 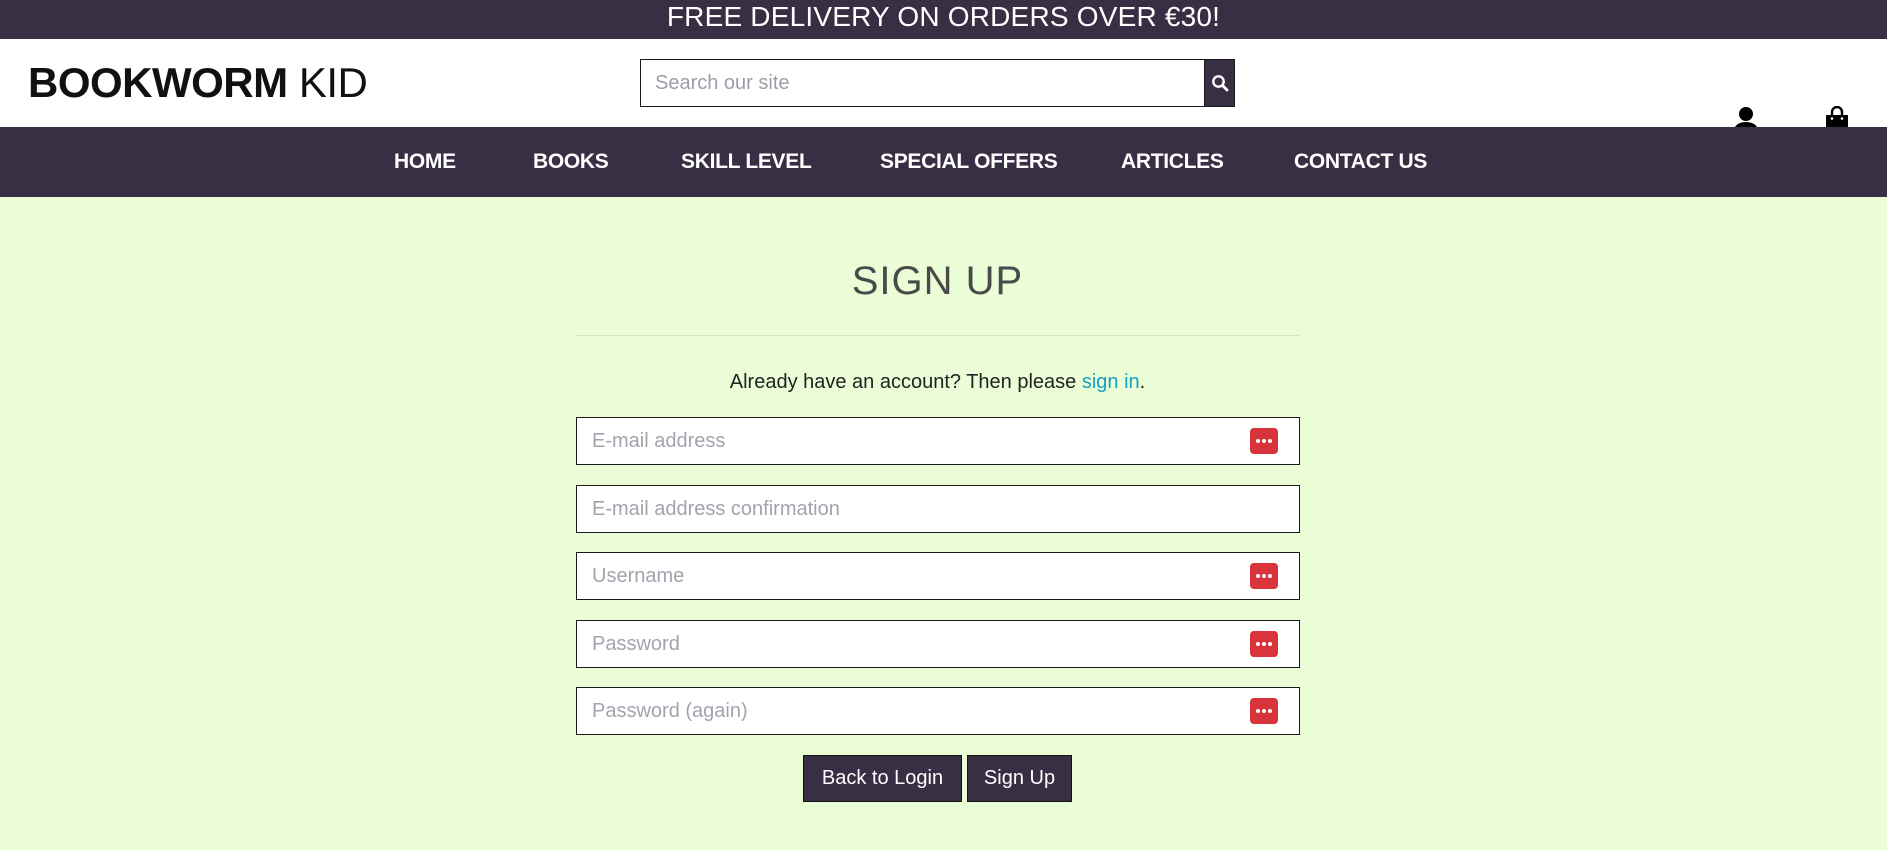 I want to click on password-field, so click(x=938, y=644).